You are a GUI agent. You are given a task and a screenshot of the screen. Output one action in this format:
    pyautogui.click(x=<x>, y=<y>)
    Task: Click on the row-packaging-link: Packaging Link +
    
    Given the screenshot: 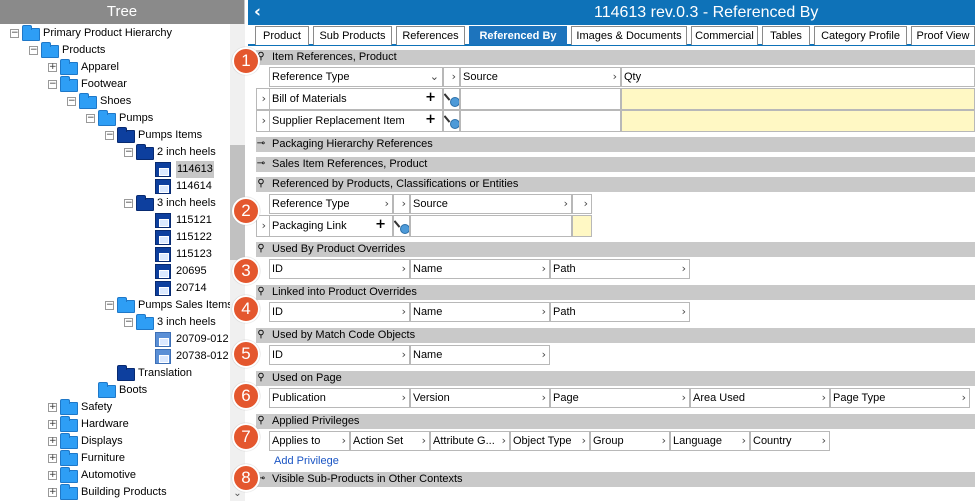 What is the action you would take?
    pyautogui.click(x=331, y=226)
    